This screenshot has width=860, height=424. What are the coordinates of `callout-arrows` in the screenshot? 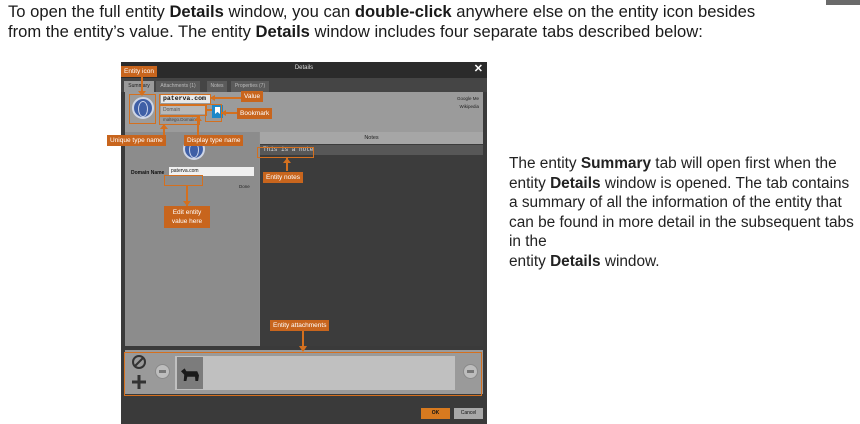 It's located at (222, 221).